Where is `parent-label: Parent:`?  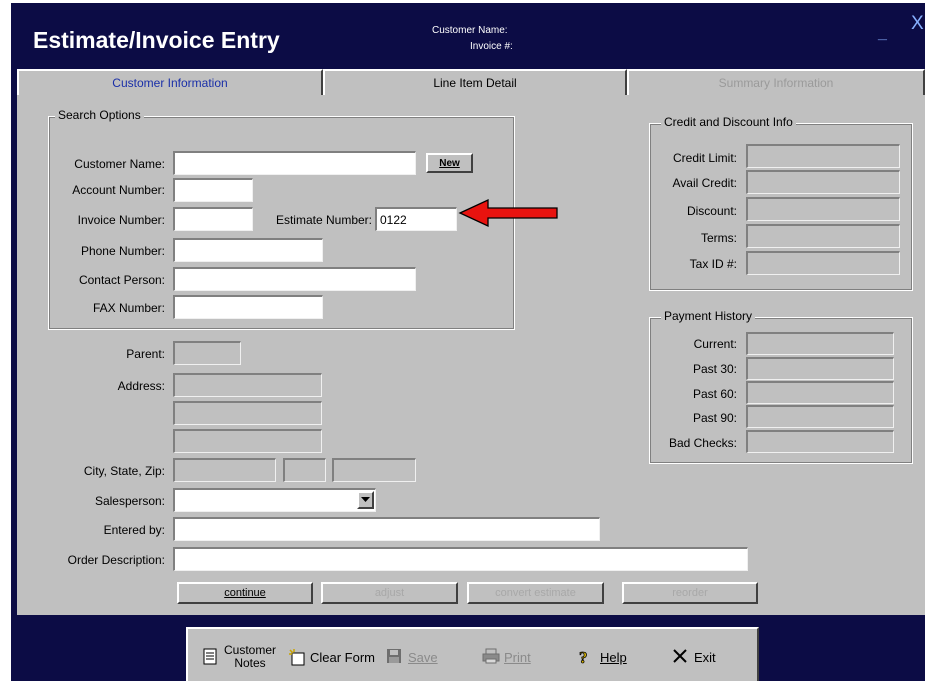
parent-label: Parent: is located at coordinates (145, 354).